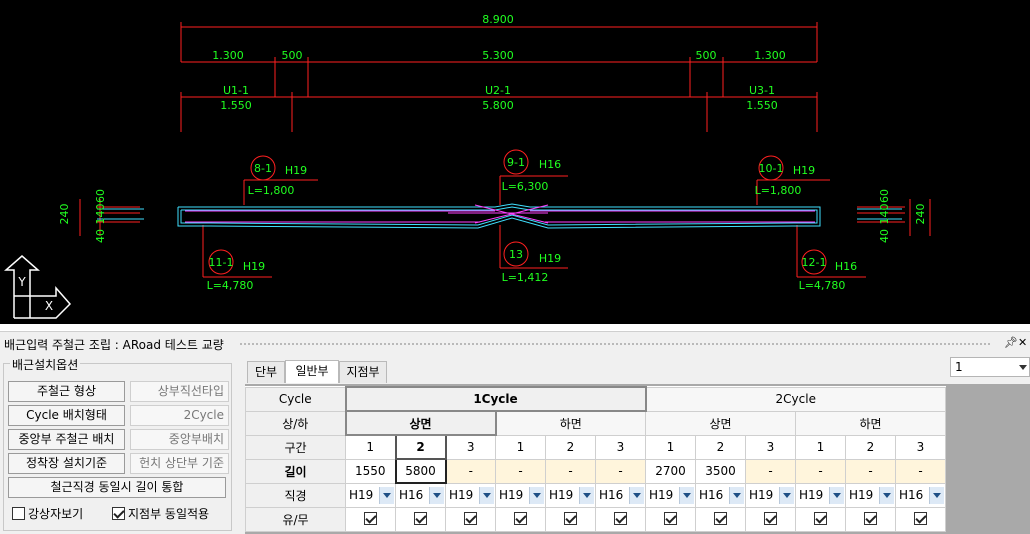  What do you see at coordinates (420, 471) in the screenshot?
I see `length-cell: 5800` at bounding box center [420, 471].